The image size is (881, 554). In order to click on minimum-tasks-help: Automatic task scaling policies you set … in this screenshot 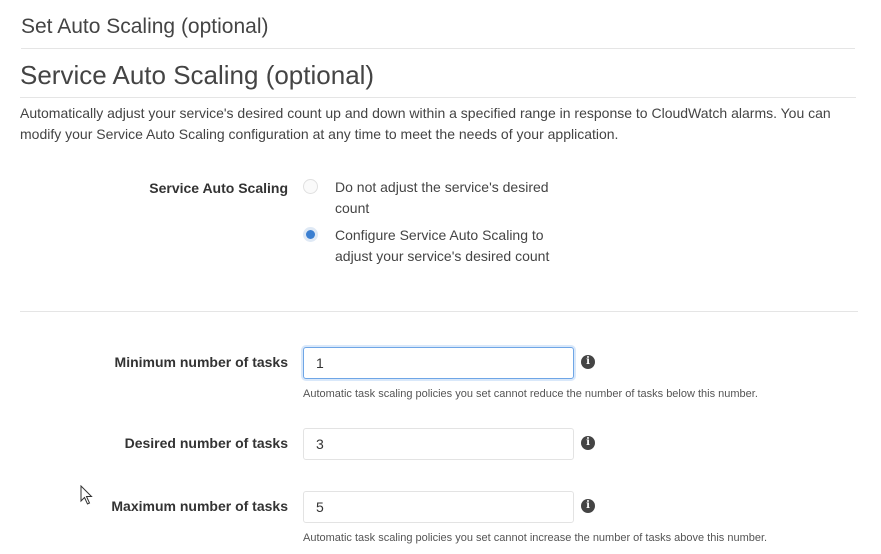, I will do `click(530, 394)`.